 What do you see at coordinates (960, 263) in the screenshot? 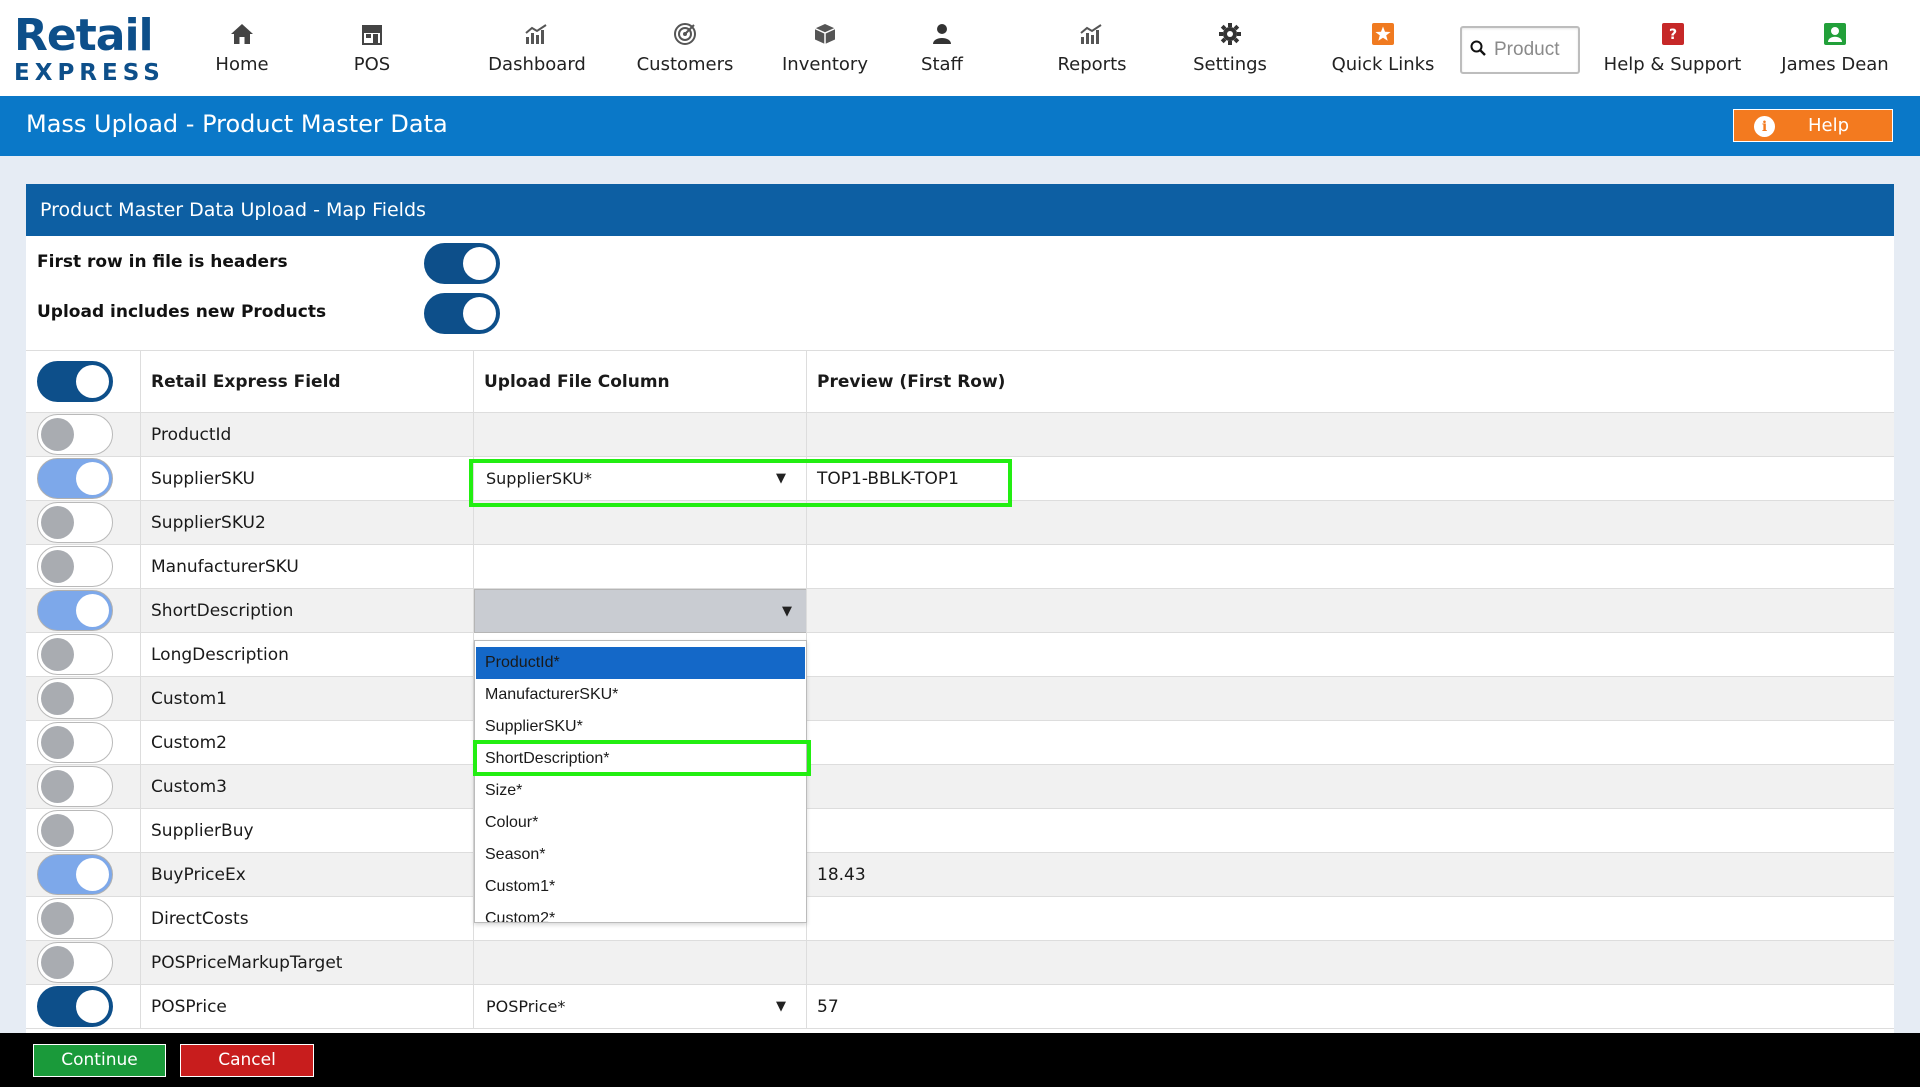
I see `option-first-row-headers: First row in file is headers` at bounding box center [960, 263].